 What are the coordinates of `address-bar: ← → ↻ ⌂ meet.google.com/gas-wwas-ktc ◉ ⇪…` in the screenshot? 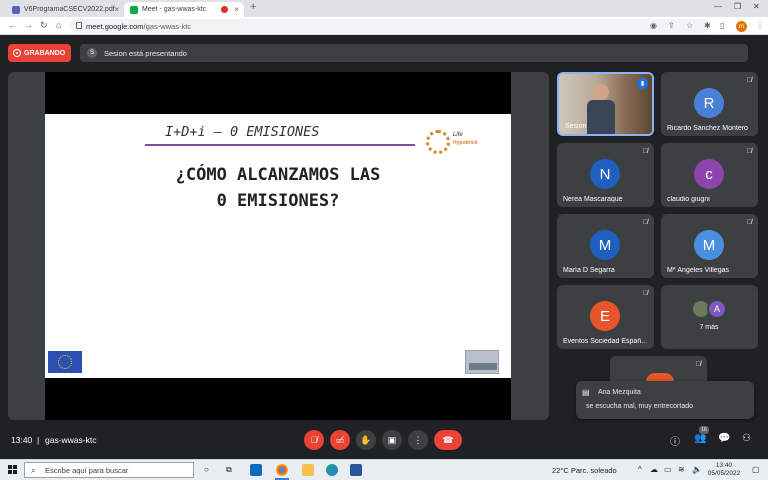 It's located at (384, 26).